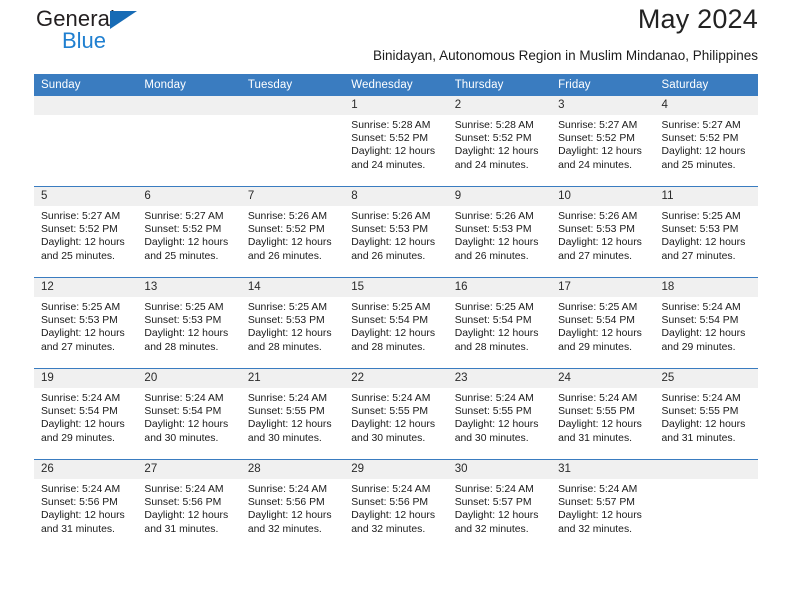  Describe the element at coordinates (189, 287) in the screenshot. I see `day-number: 13` at that location.